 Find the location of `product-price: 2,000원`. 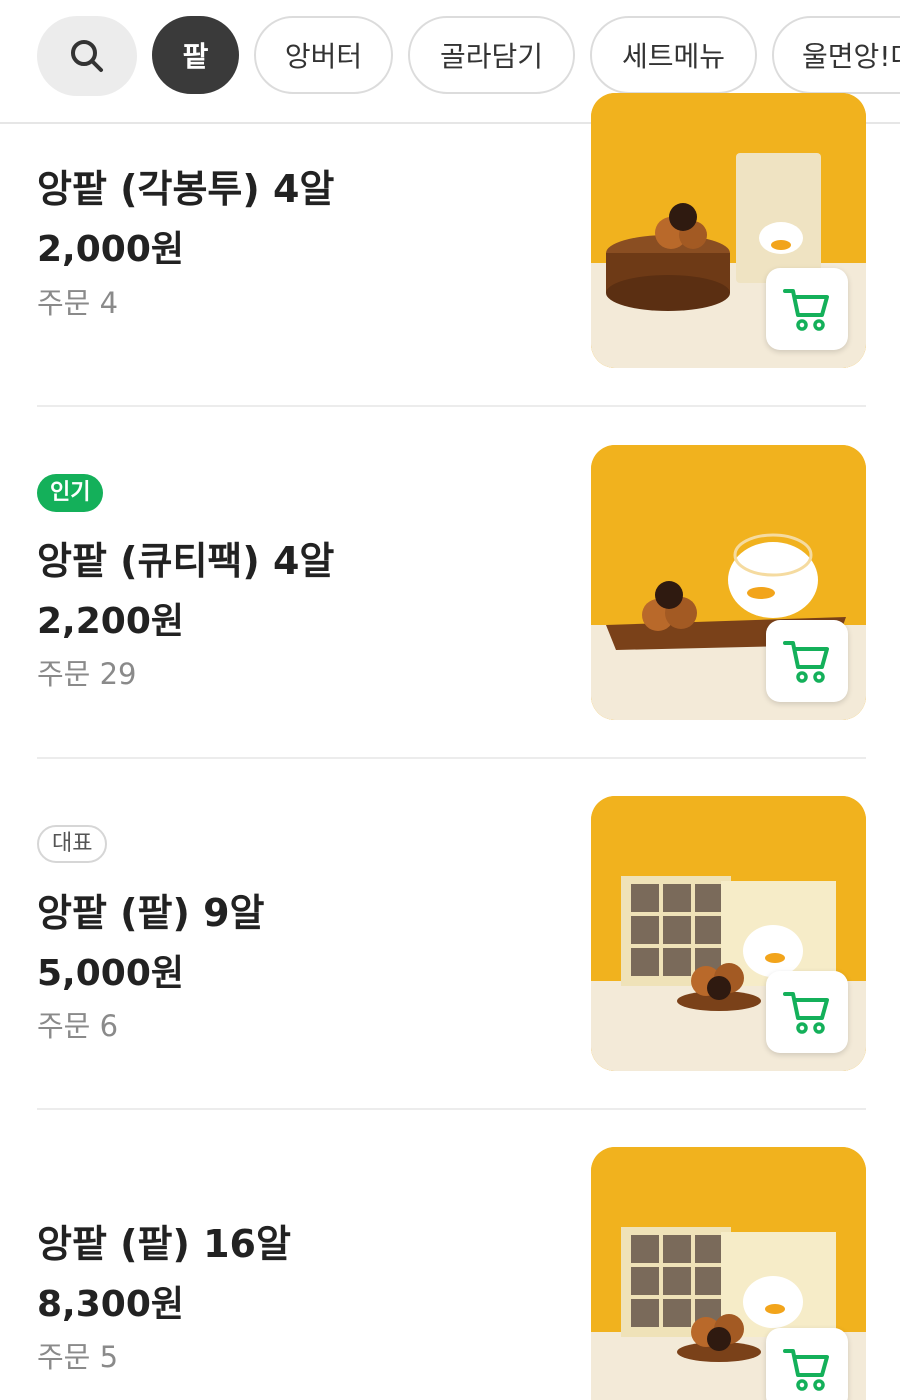

product-price: 2,000원 is located at coordinates (110, 249).